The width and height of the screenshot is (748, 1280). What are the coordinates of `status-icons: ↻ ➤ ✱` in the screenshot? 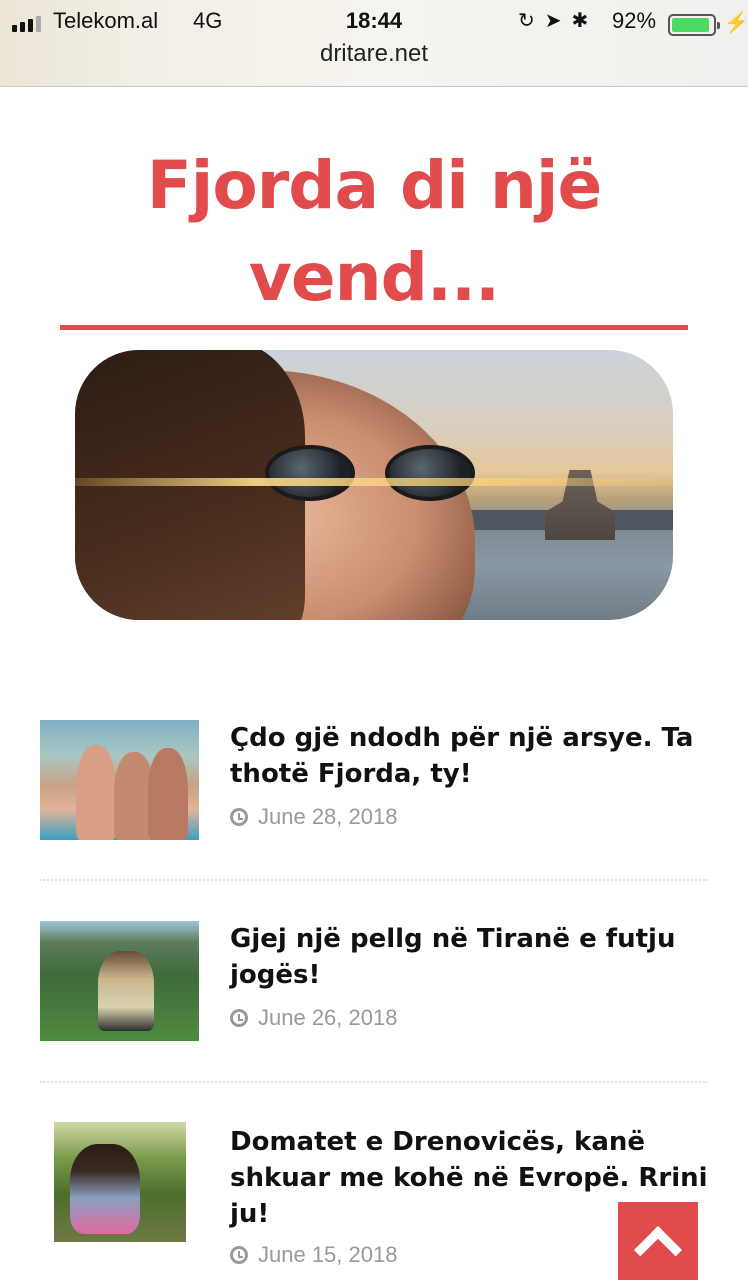 It's located at (553, 20).